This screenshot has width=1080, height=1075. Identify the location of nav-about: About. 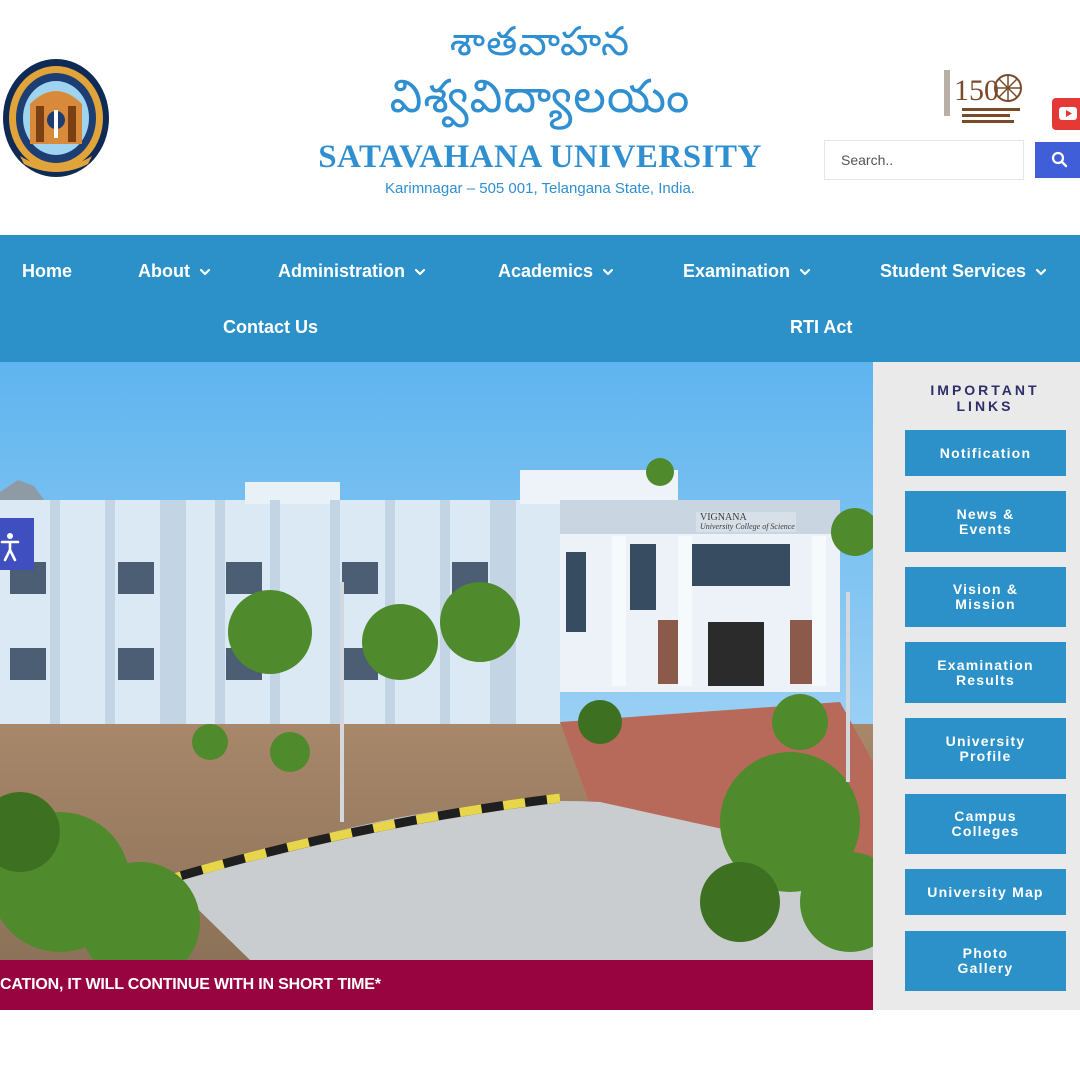
(174, 271).